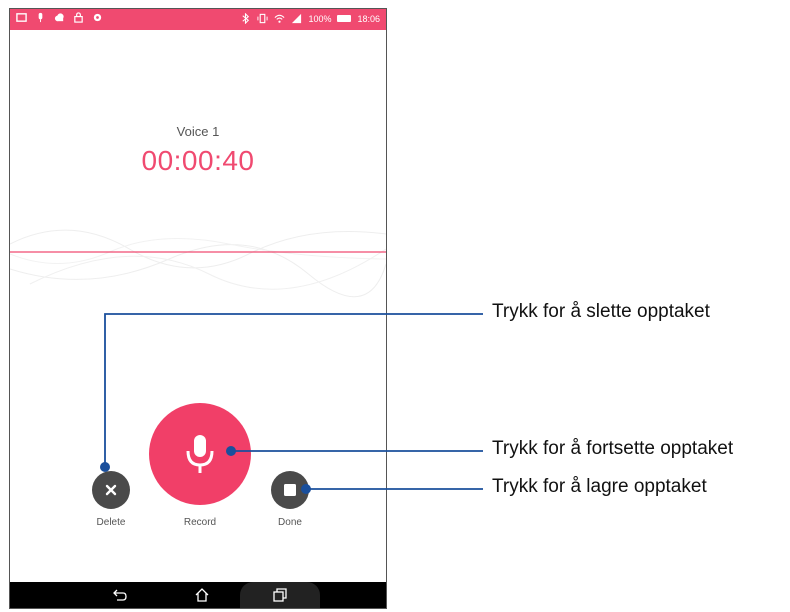 Image resolution: width=790 pixels, height=612 pixels. What do you see at coordinates (601, 311) in the screenshot?
I see `delete-callout-text: Trykk for å slette opptaket` at bounding box center [601, 311].